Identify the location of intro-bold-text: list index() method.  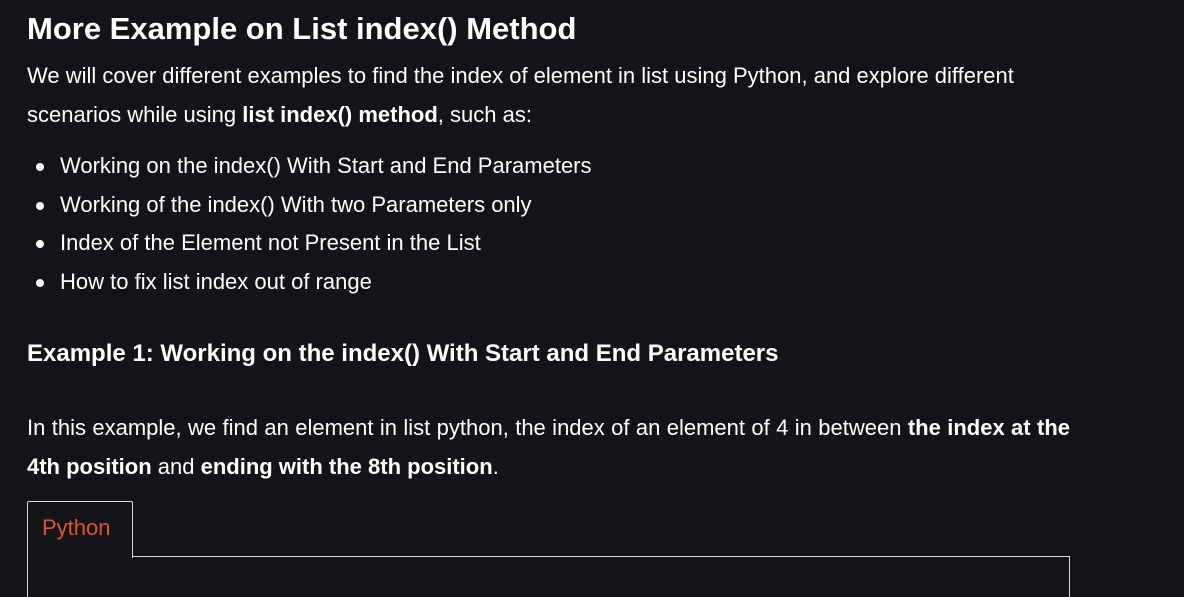
(340, 114).